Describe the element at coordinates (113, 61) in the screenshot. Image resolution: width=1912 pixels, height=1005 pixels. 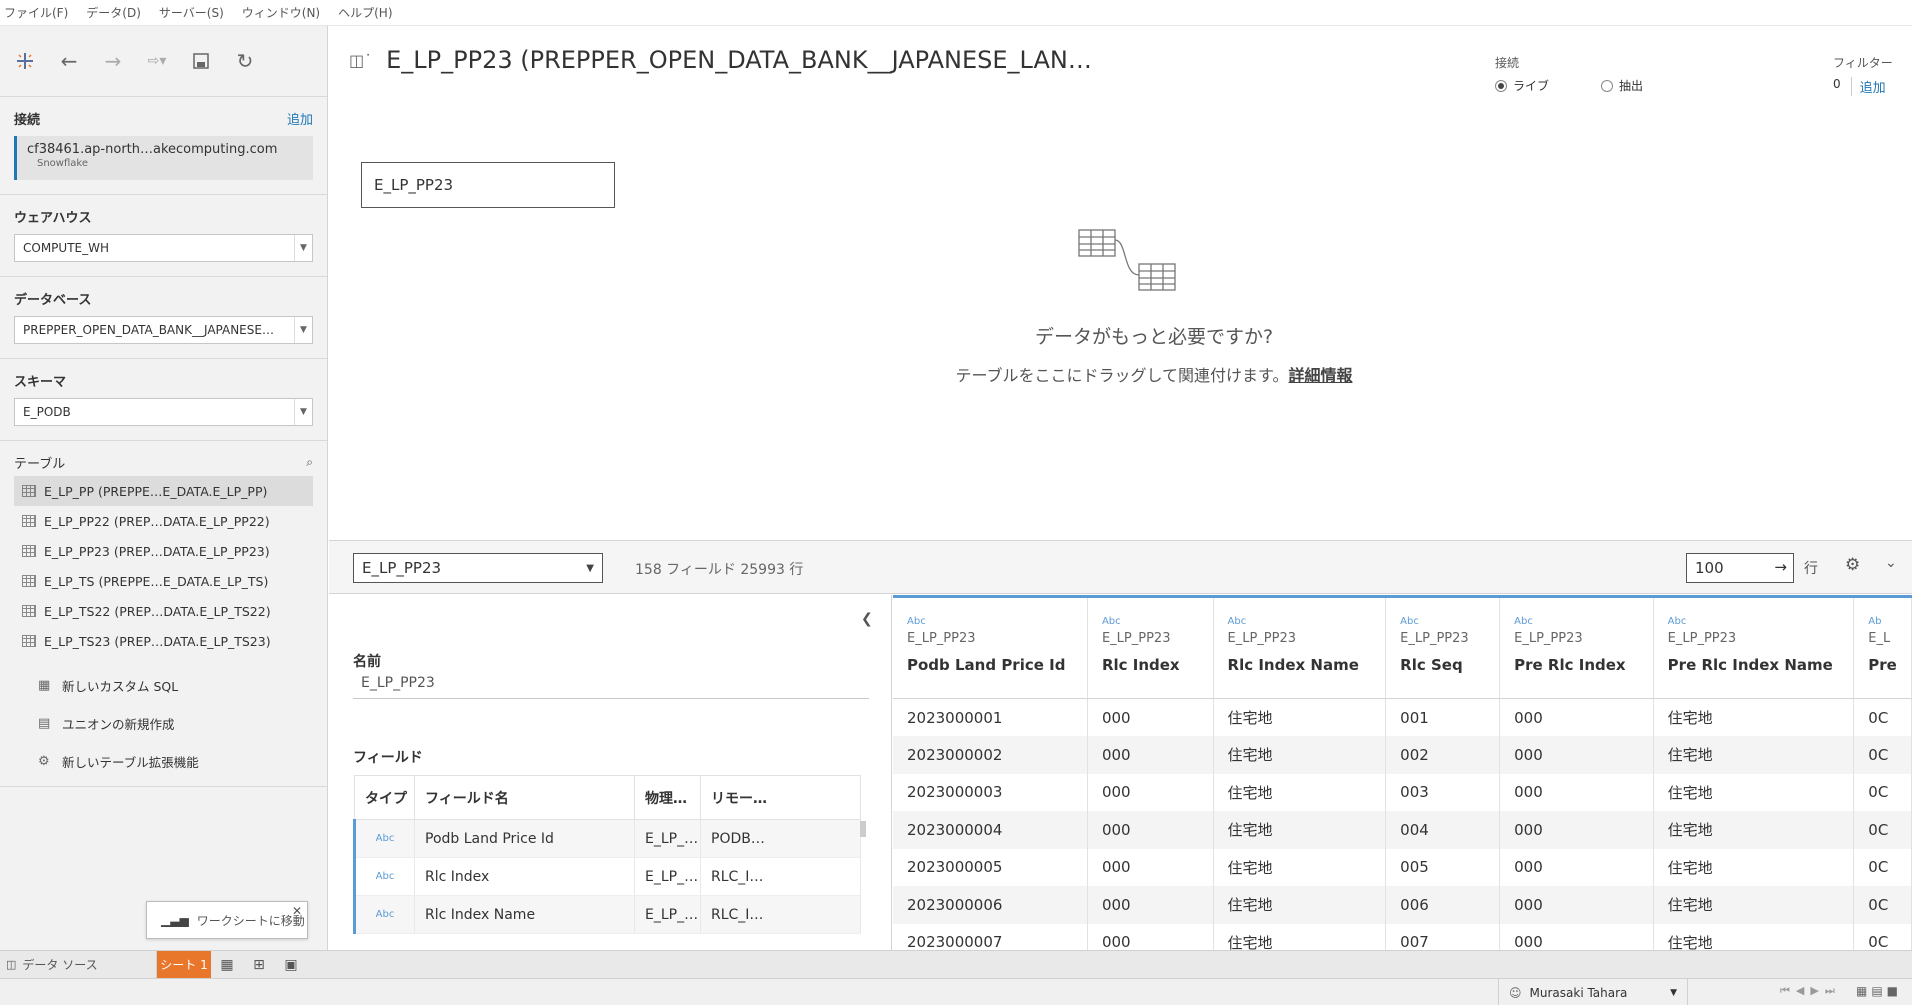
I see `redo-icon: →` at that location.